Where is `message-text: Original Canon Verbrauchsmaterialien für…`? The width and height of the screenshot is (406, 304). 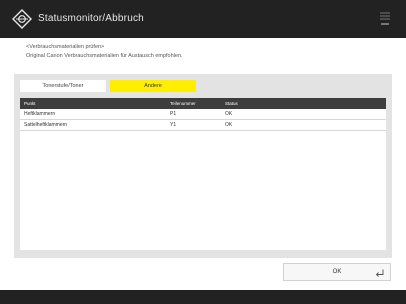
message-text: Original Canon Verbrauchsmaterialien für… is located at coordinates (104, 56).